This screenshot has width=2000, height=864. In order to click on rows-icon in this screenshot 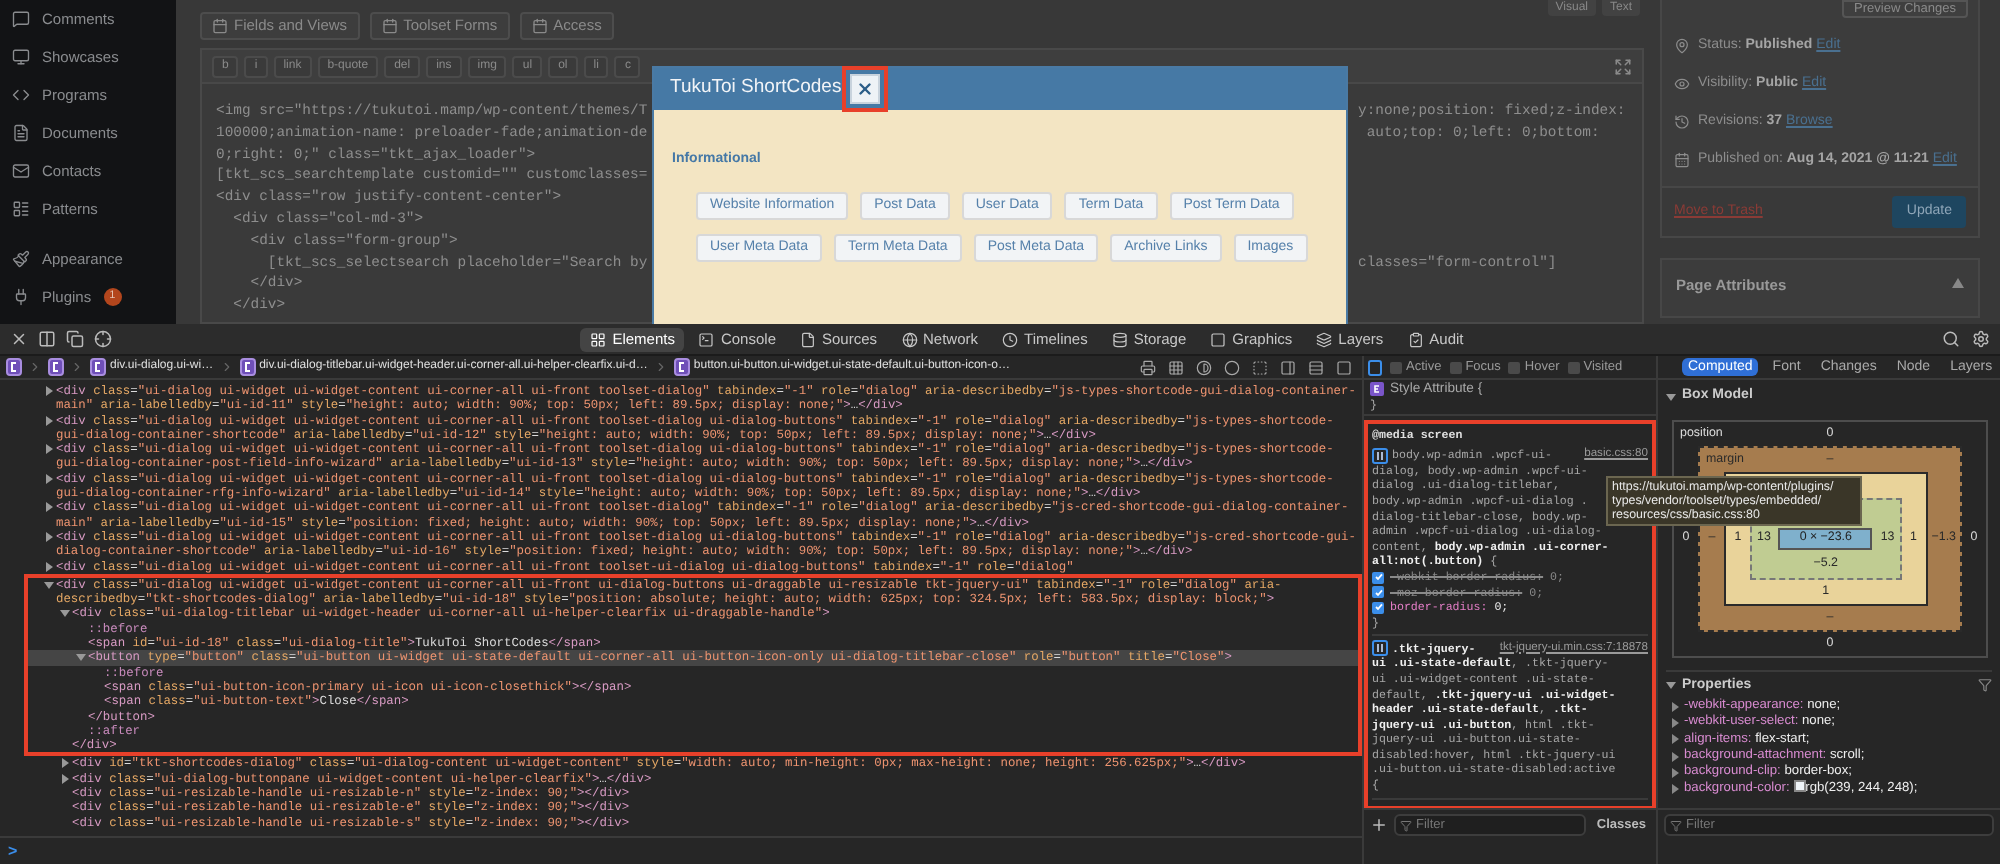, I will do `click(1316, 367)`.